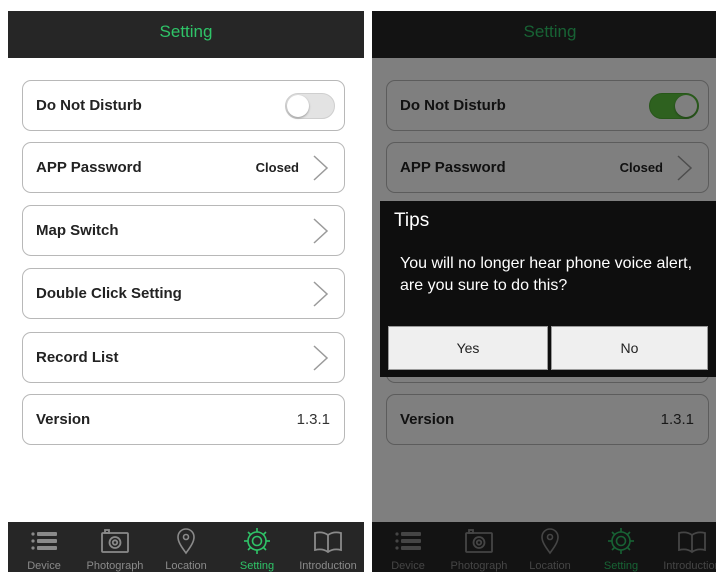 Image resolution: width=716 pixels, height=572 pixels. What do you see at coordinates (186, 566) in the screenshot?
I see `tab-label: Location` at bounding box center [186, 566].